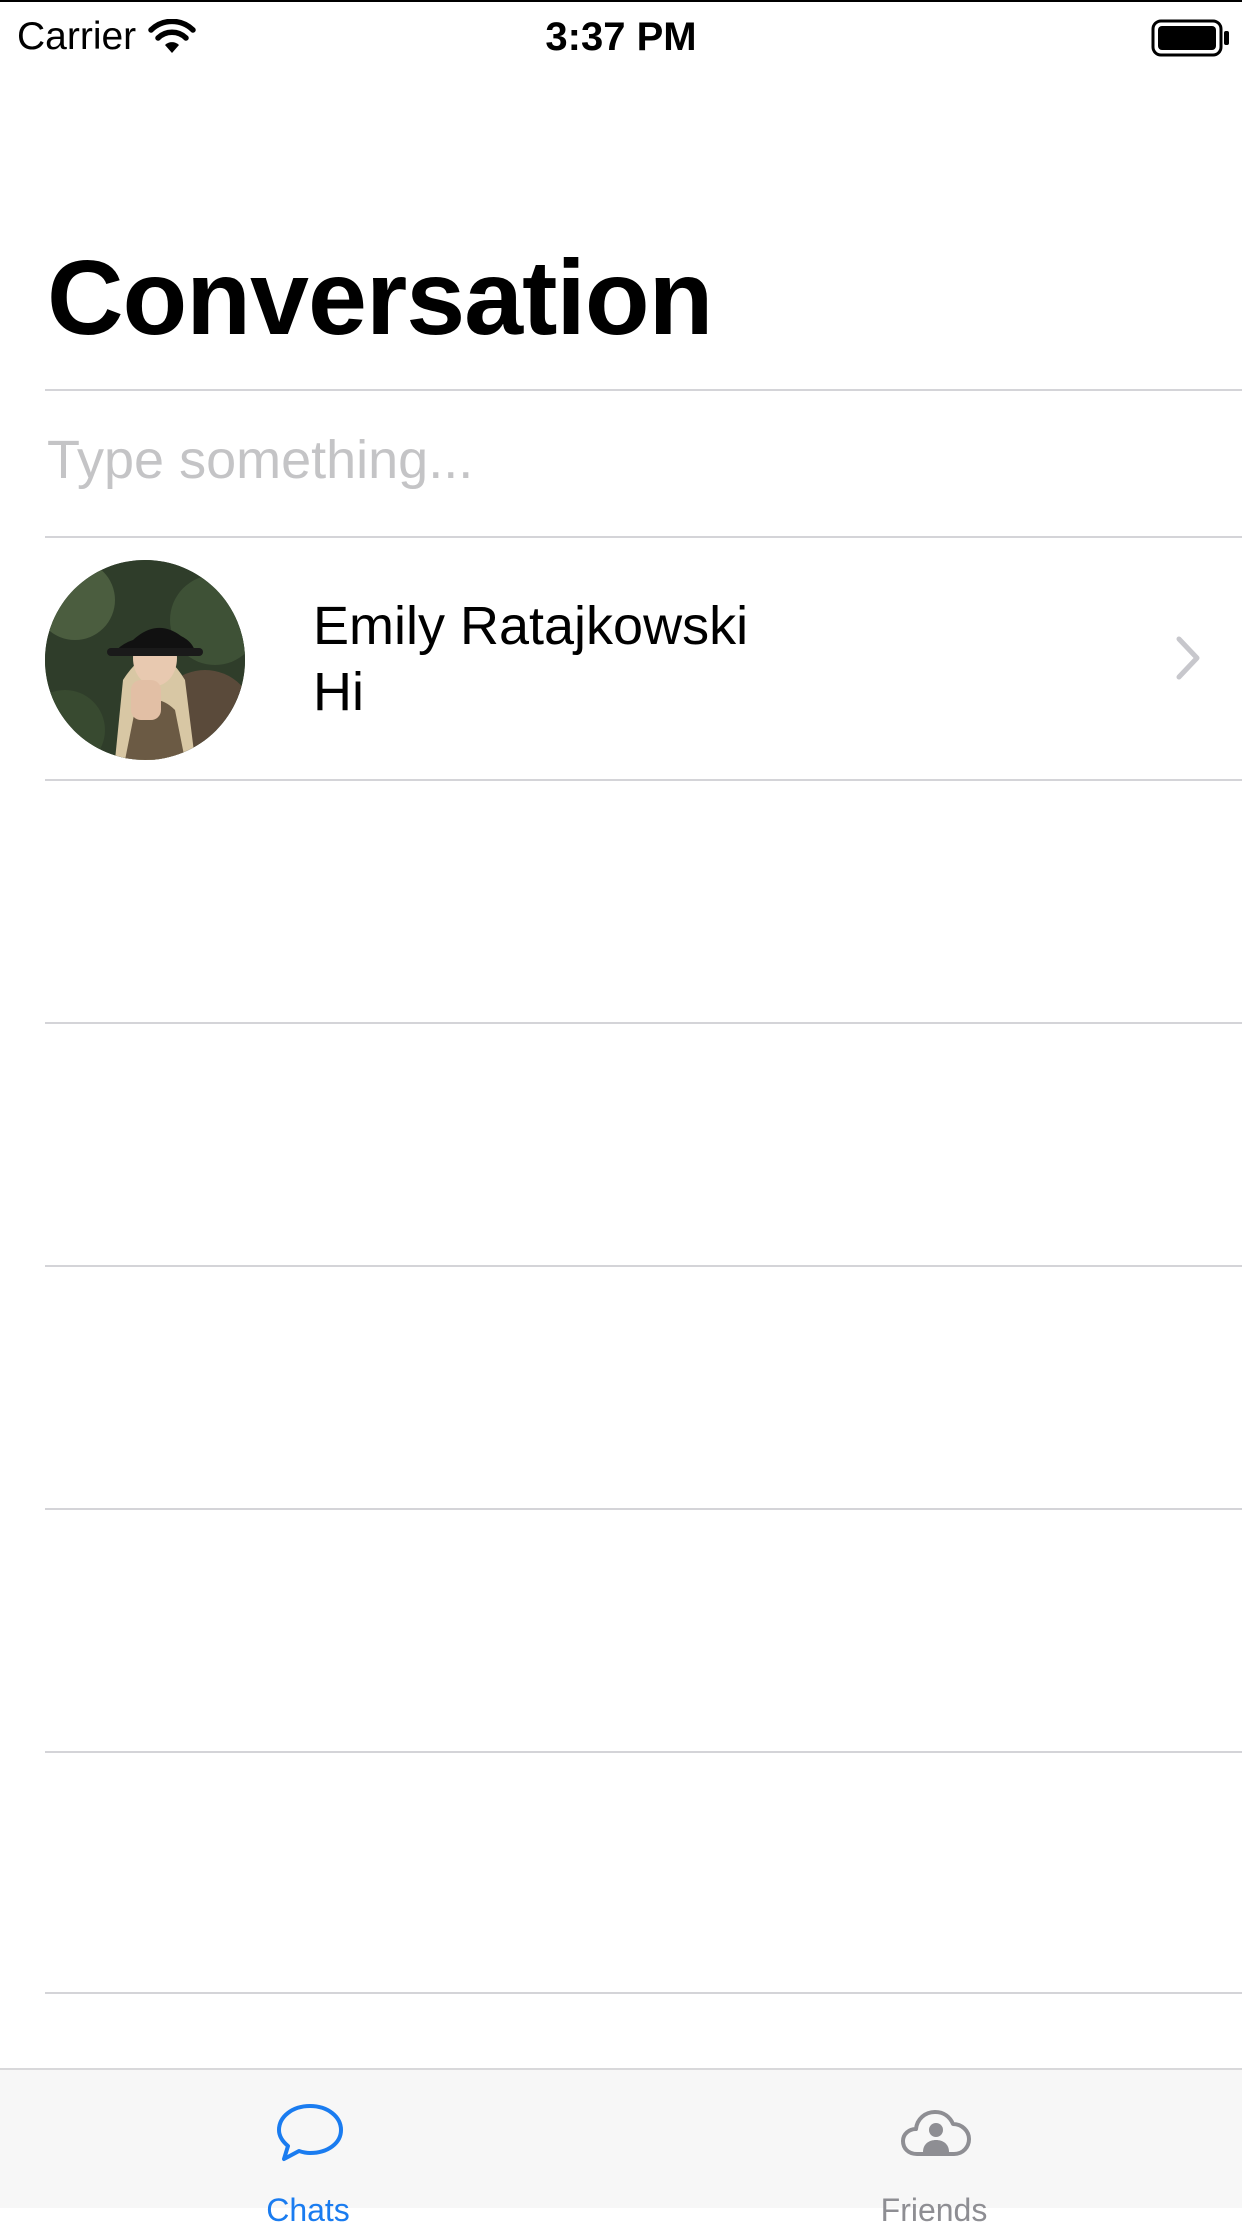 Image resolution: width=1242 pixels, height=2230 pixels. What do you see at coordinates (338, 692) in the screenshot?
I see `last-message: Hi` at bounding box center [338, 692].